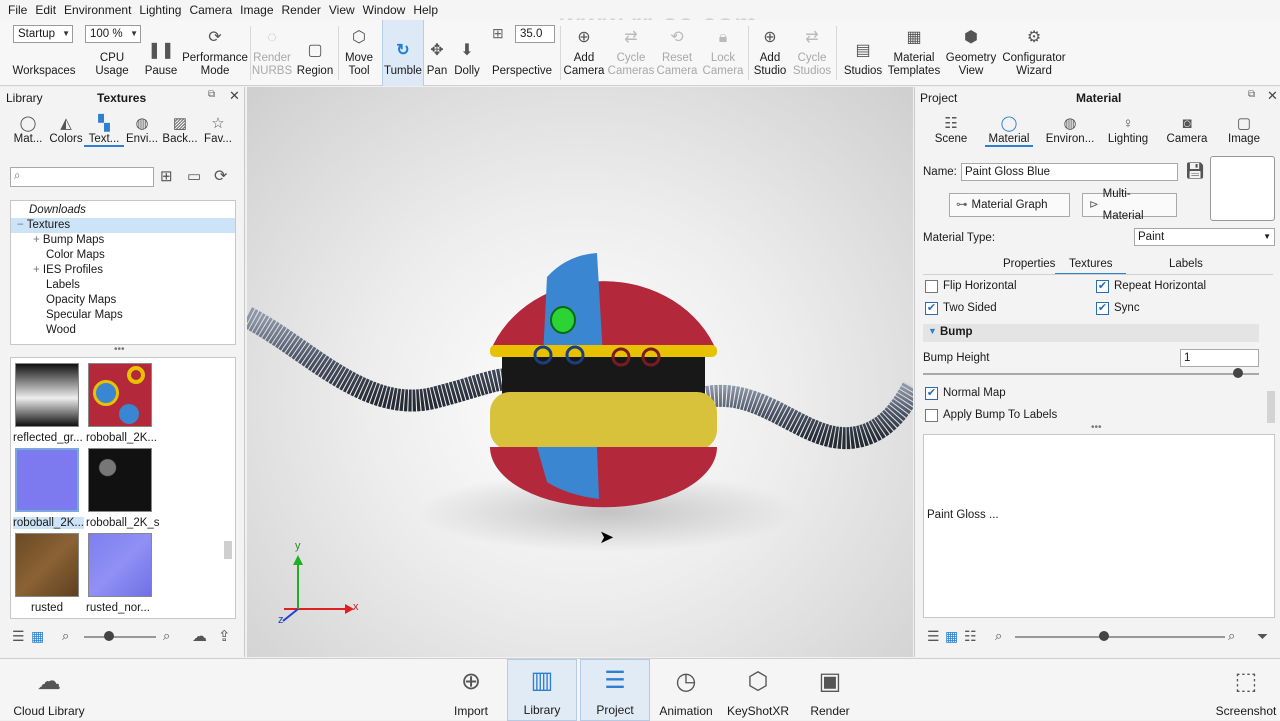 This screenshot has width=1280, height=721. I want to click on apply-bump-checkbox, so click(931, 415).